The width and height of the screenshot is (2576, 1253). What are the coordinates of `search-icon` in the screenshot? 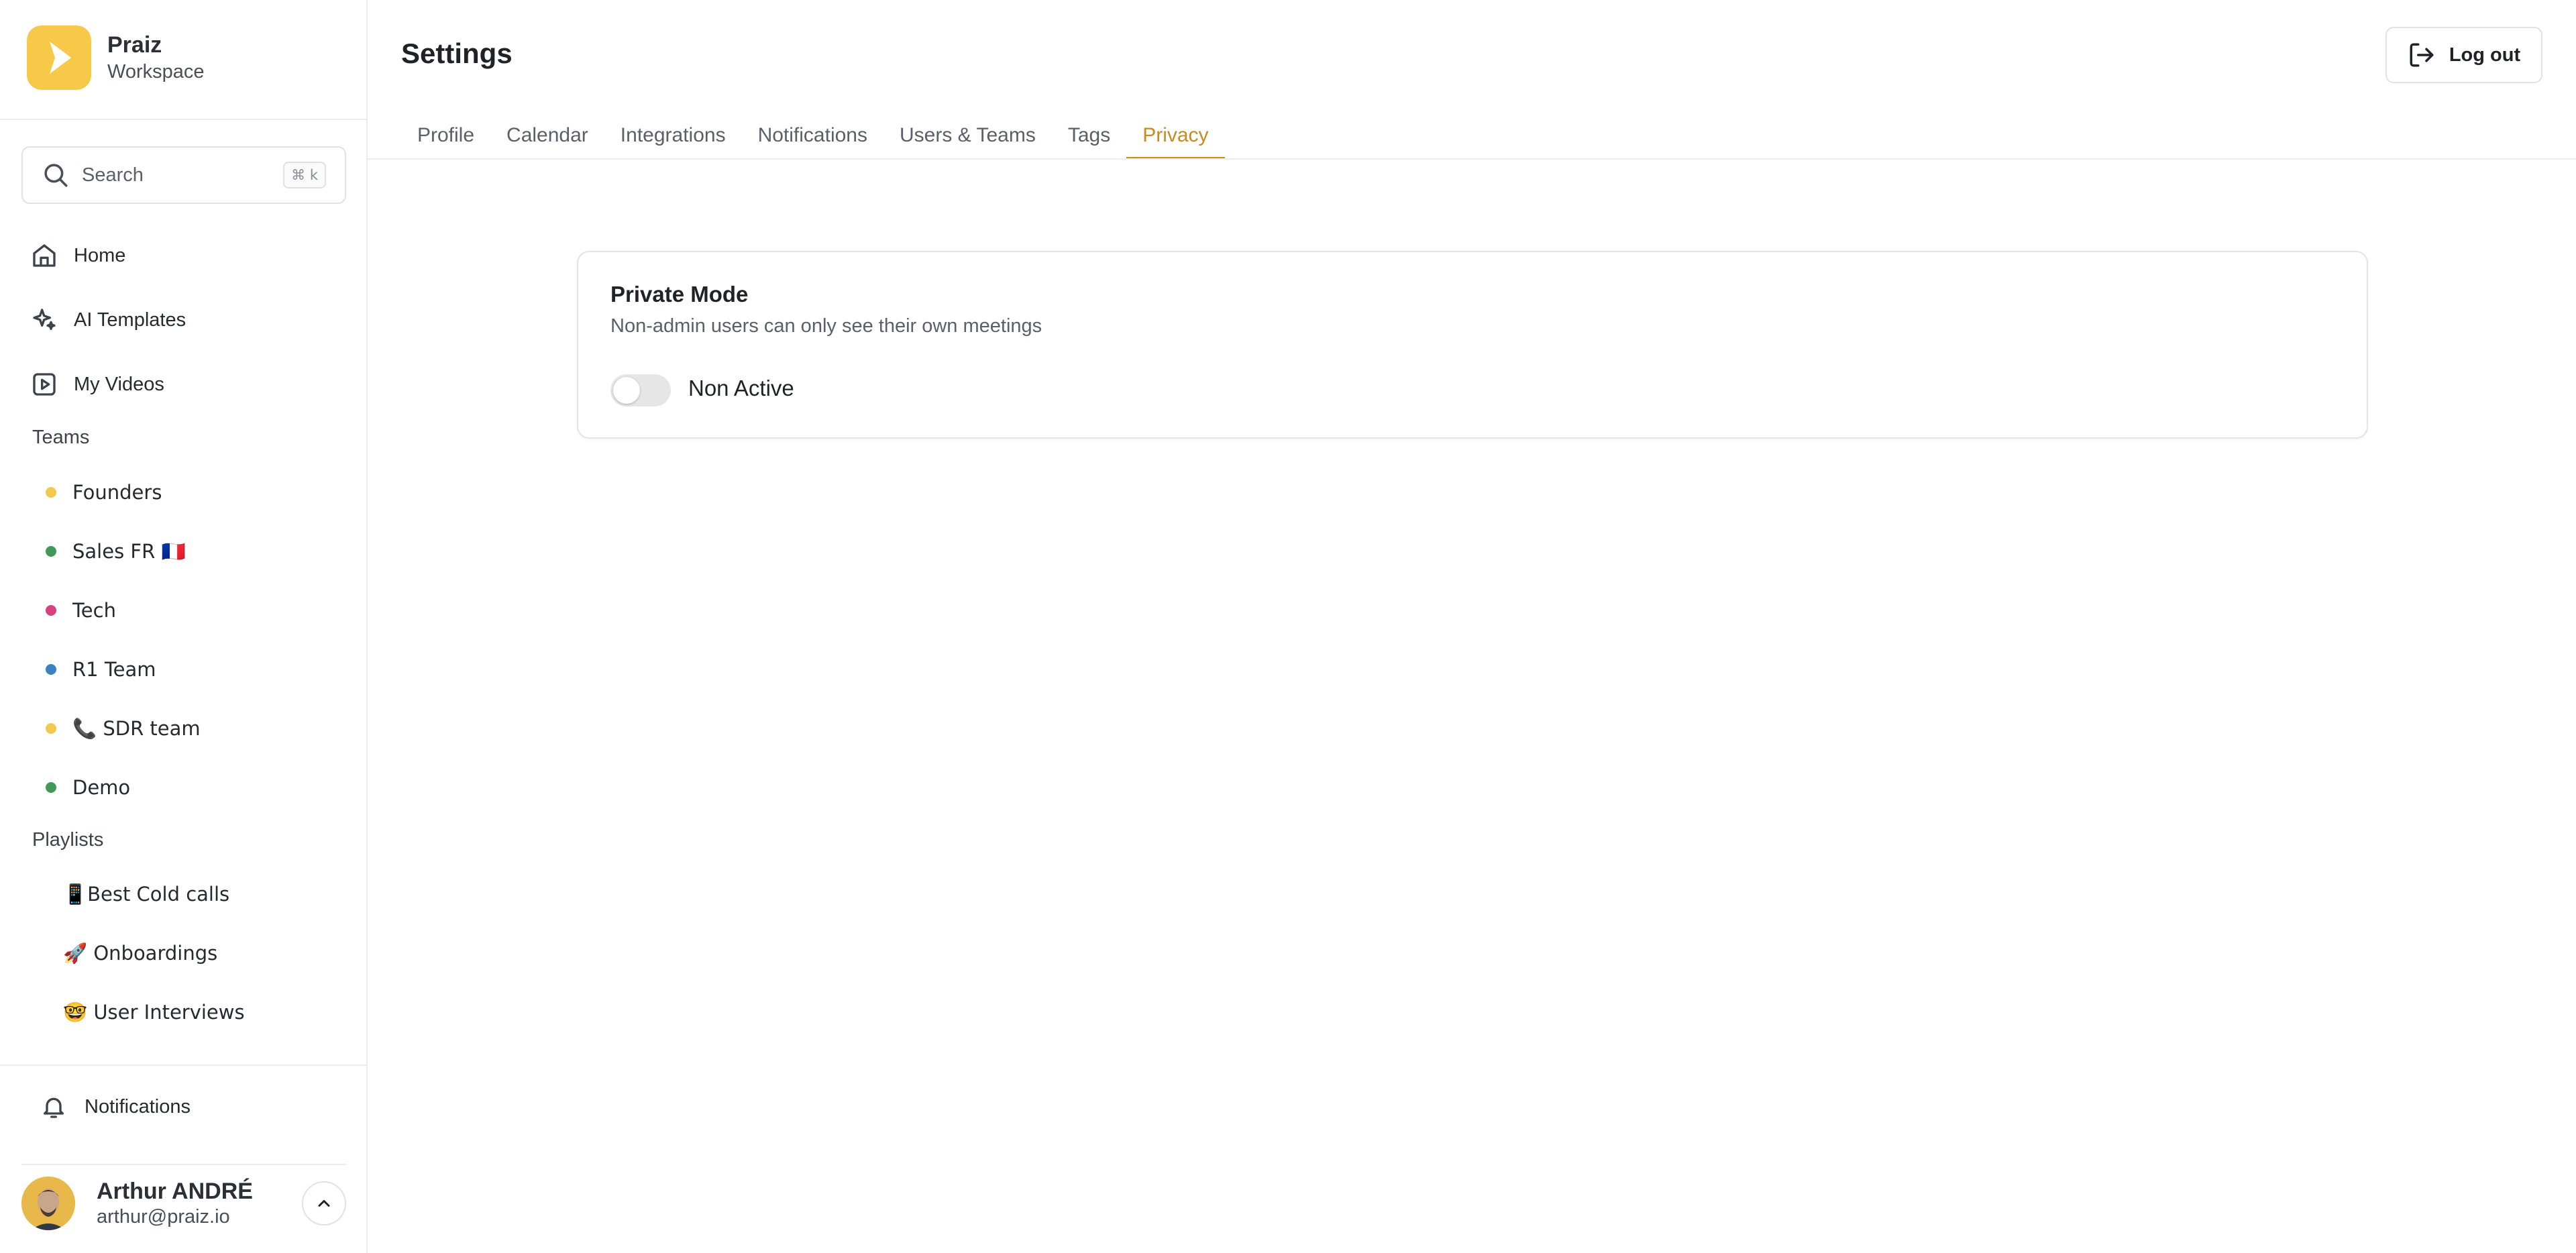 It's located at (56, 175).